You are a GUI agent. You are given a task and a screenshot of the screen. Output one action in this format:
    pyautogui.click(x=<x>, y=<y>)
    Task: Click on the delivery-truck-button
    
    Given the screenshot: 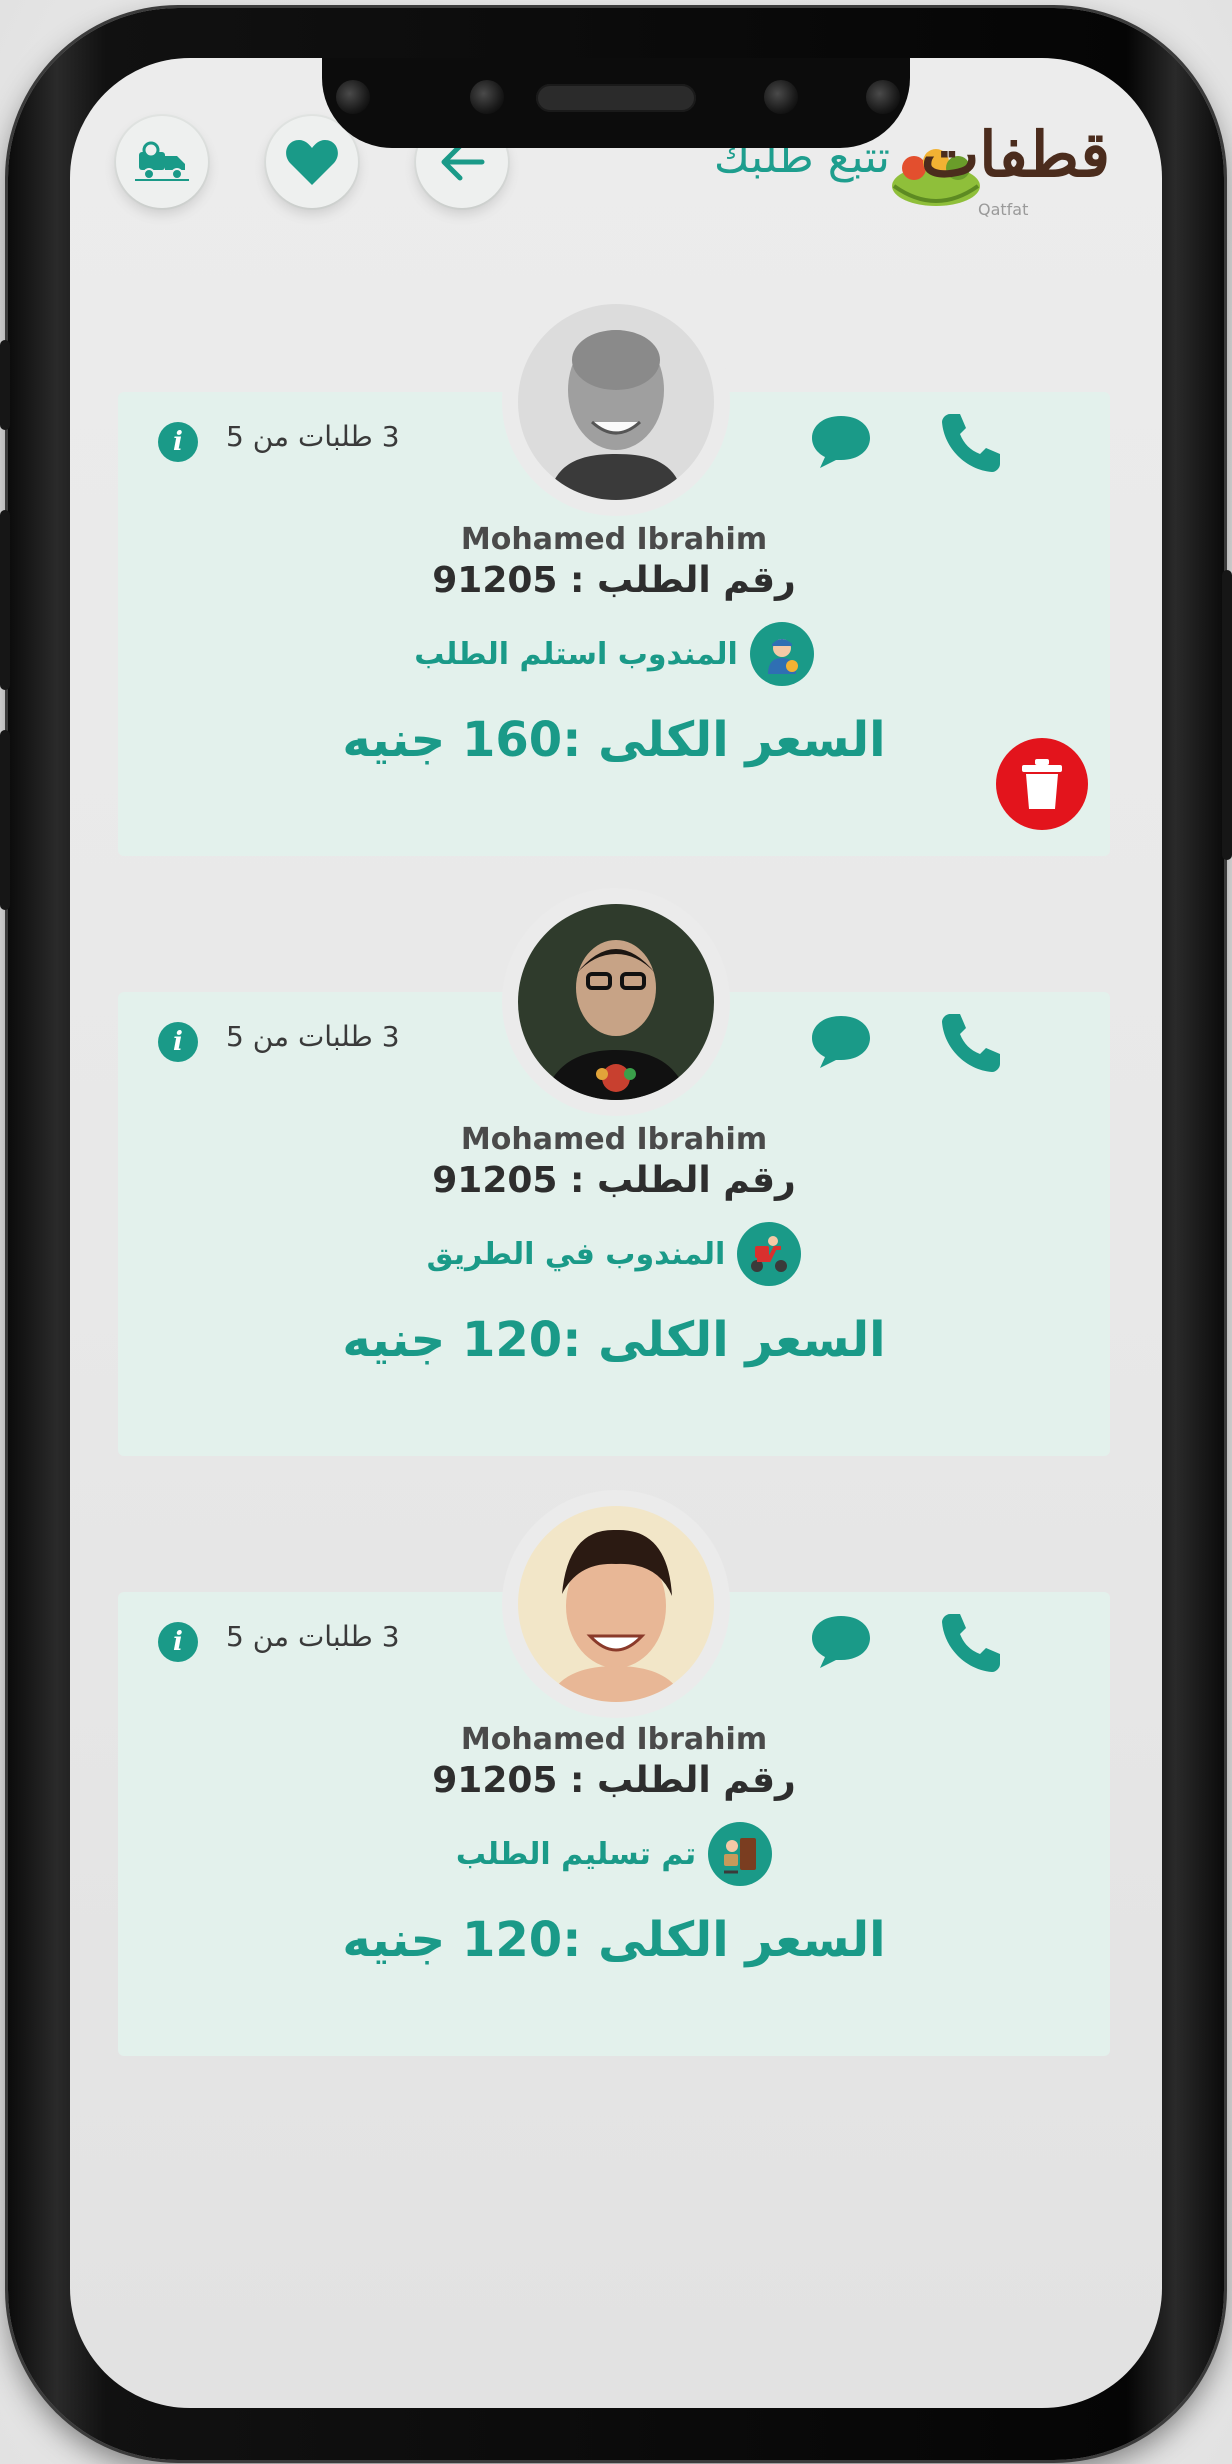 What is the action you would take?
    pyautogui.click(x=162, y=162)
    